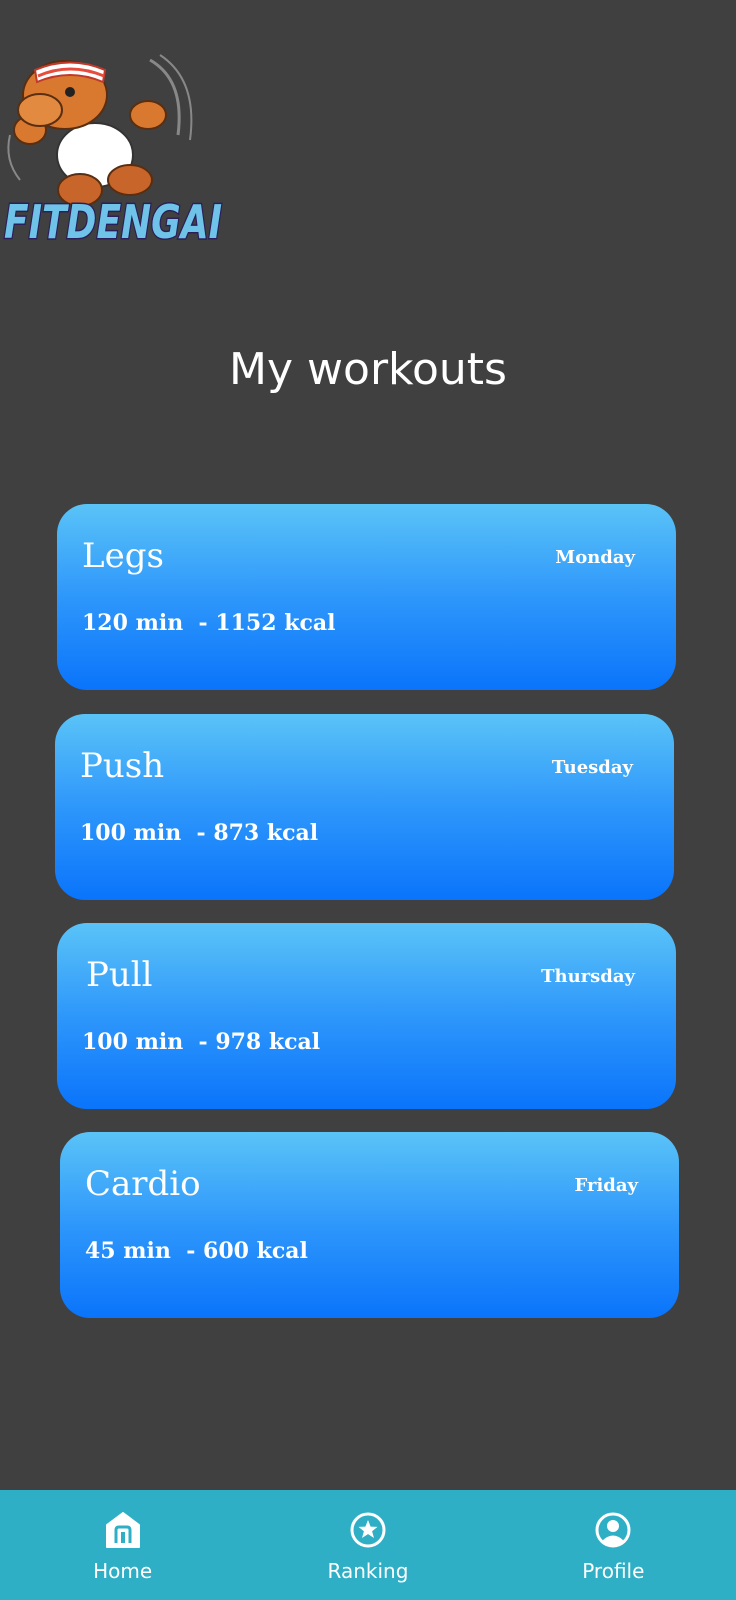  Describe the element at coordinates (143, 1184) in the screenshot. I see `workout-name: Cardio` at that location.